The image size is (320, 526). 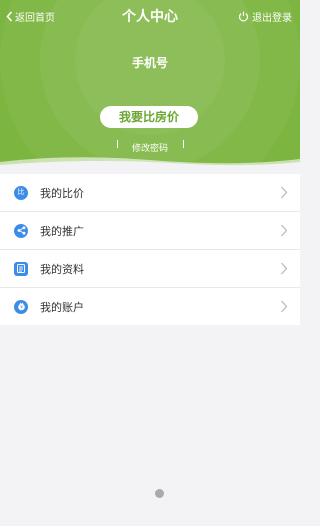 I want to click on menu-item-my-compare: 比 我的比价, so click(x=150, y=193).